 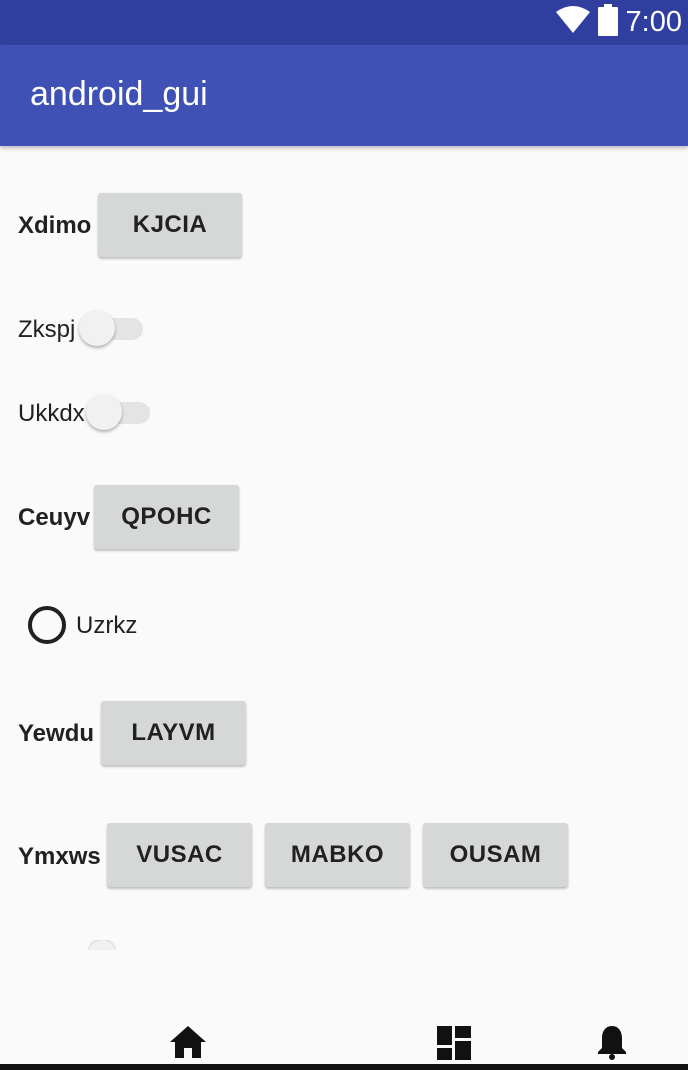 What do you see at coordinates (104, 412) in the screenshot?
I see `switch-ukkdx-thumb` at bounding box center [104, 412].